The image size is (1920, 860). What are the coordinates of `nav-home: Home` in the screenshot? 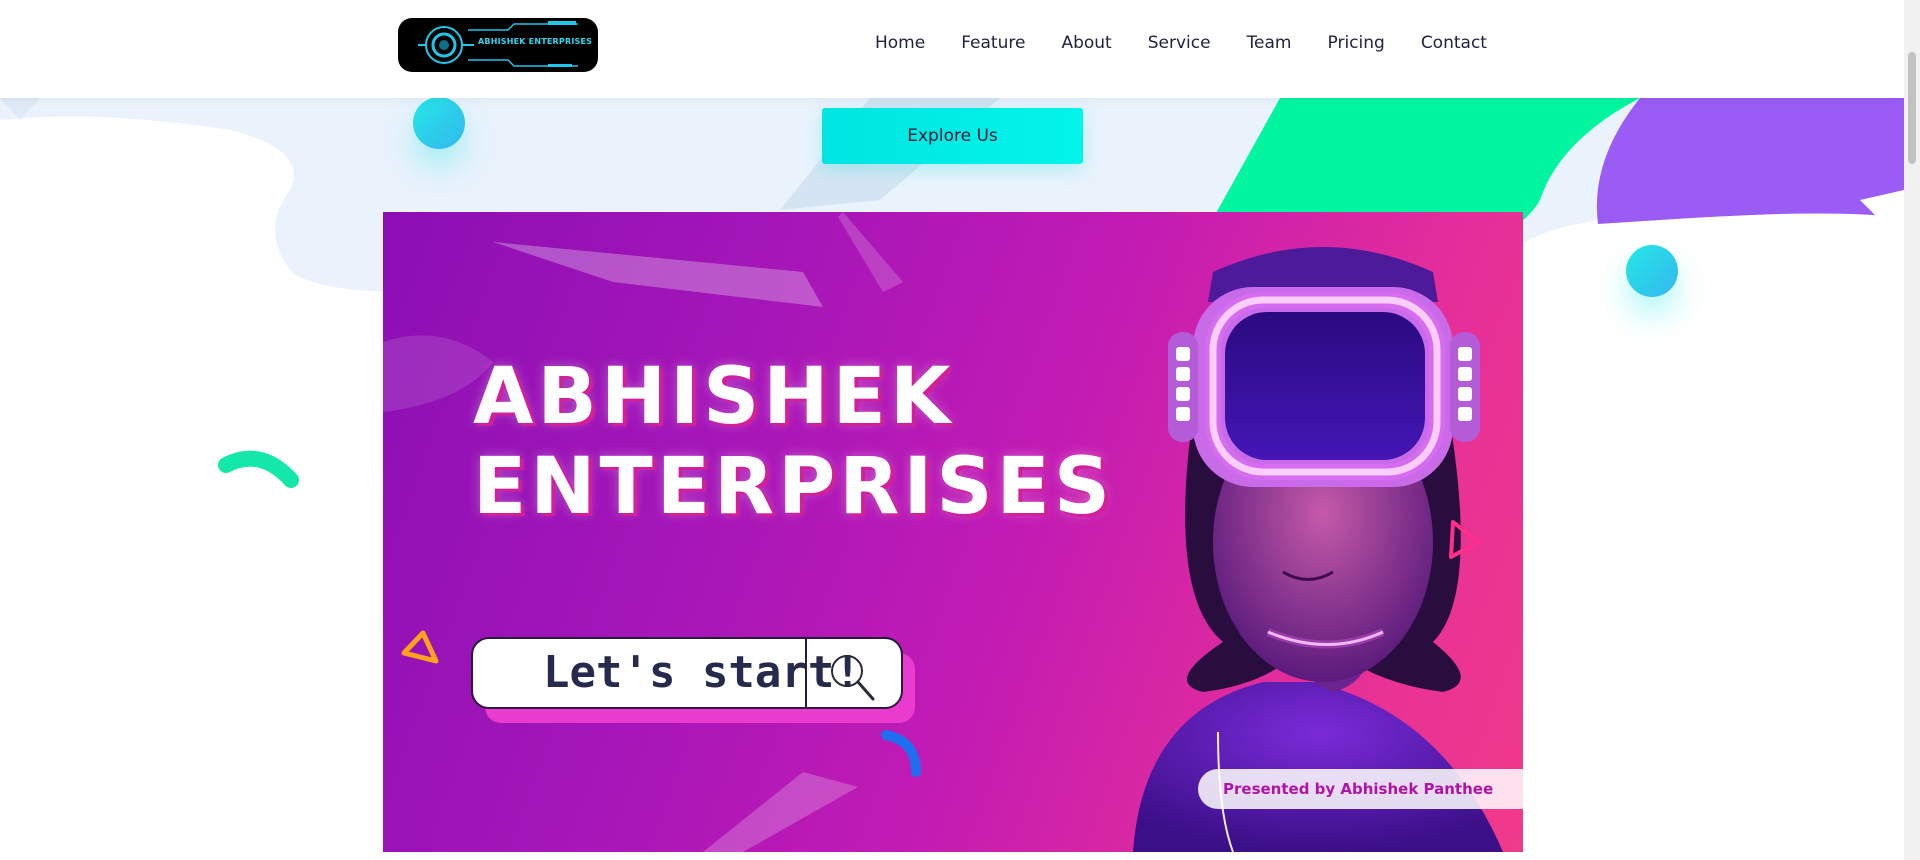 It's located at (900, 43).